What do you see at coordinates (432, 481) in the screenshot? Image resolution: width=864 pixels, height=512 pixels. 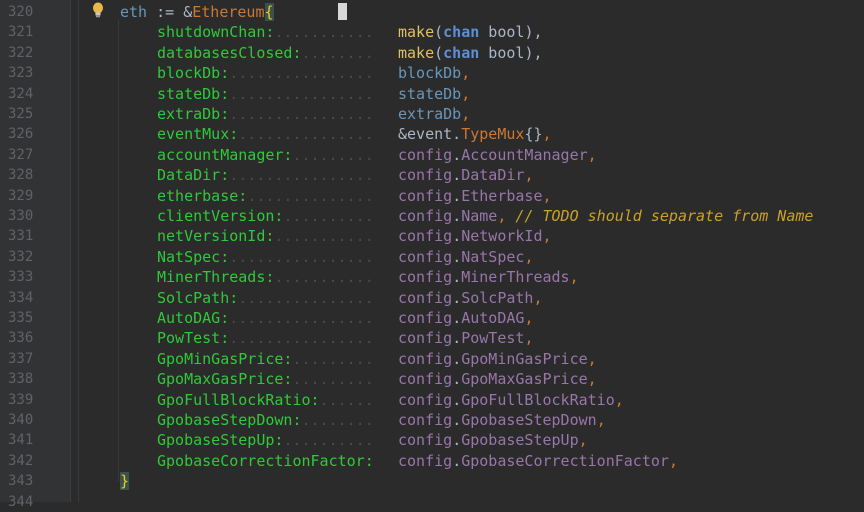 I see `code-line: 343}` at bounding box center [432, 481].